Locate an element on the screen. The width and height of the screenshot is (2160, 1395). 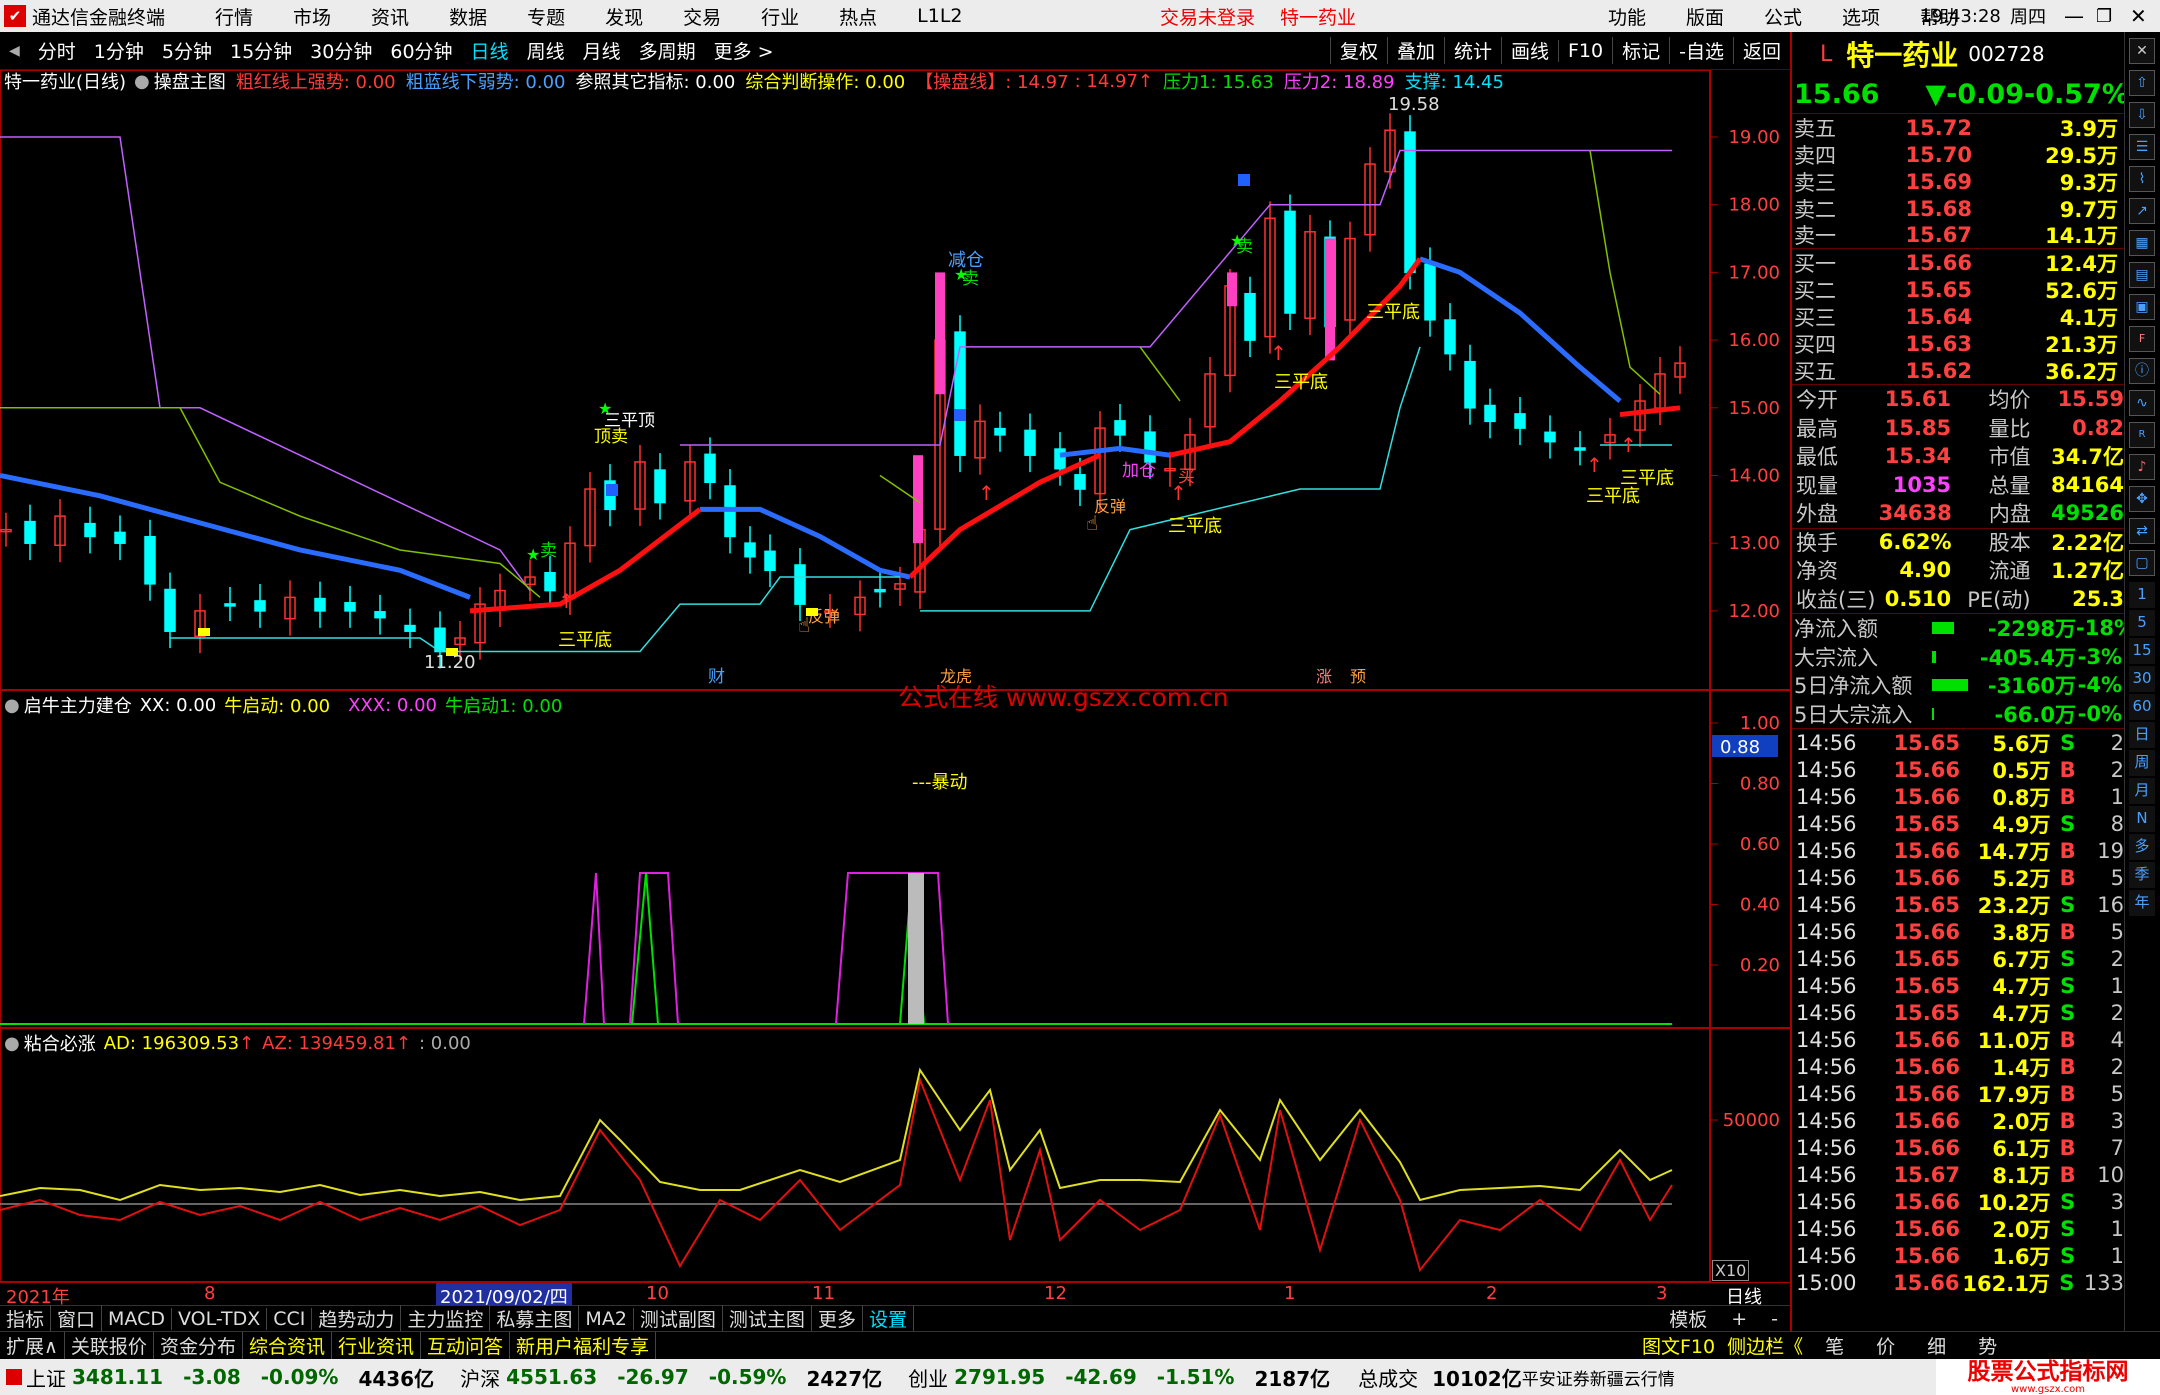
side-period-button: 日 is located at coordinates (2142, 735).